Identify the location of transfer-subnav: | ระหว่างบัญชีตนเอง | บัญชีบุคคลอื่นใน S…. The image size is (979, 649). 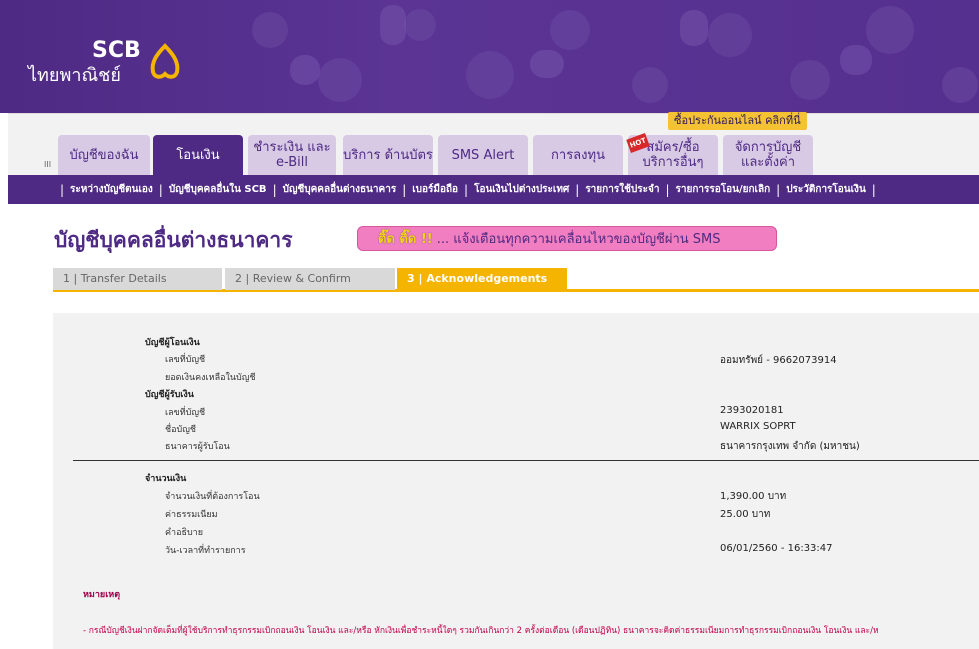
(493, 189).